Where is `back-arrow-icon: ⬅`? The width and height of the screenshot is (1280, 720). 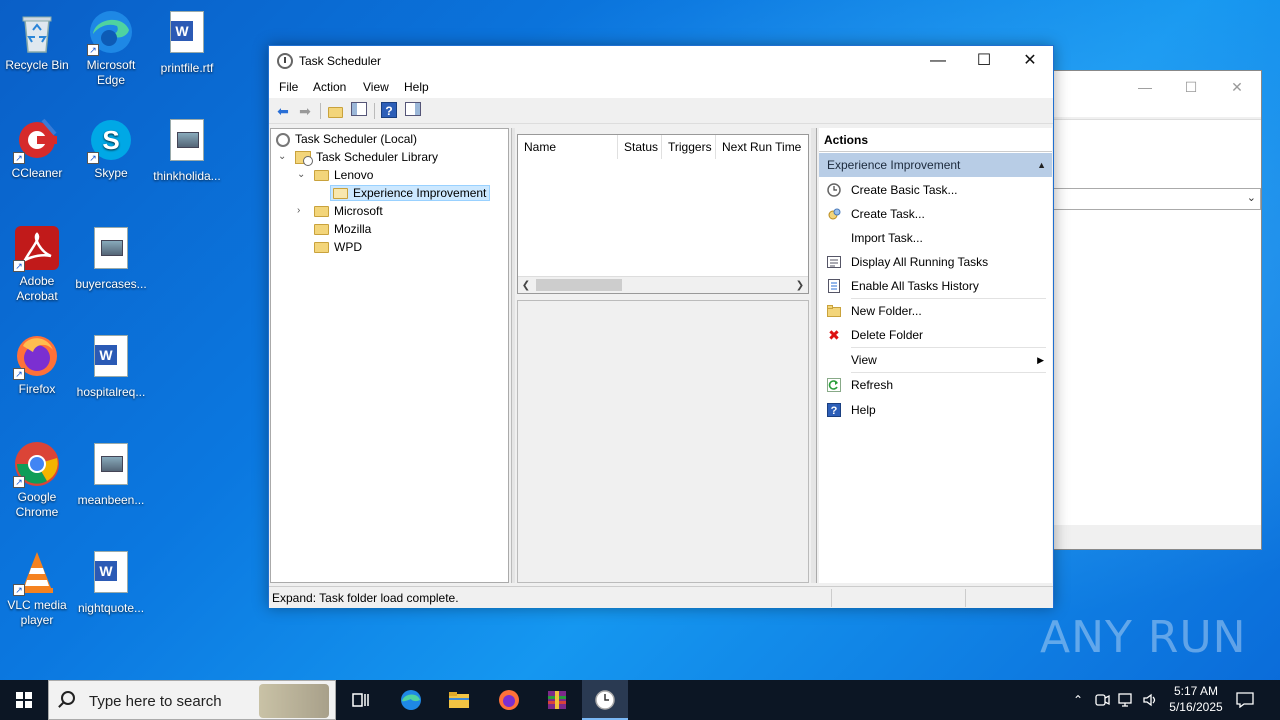 back-arrow-icon: ⬅ is located at coordinates (283, 111).